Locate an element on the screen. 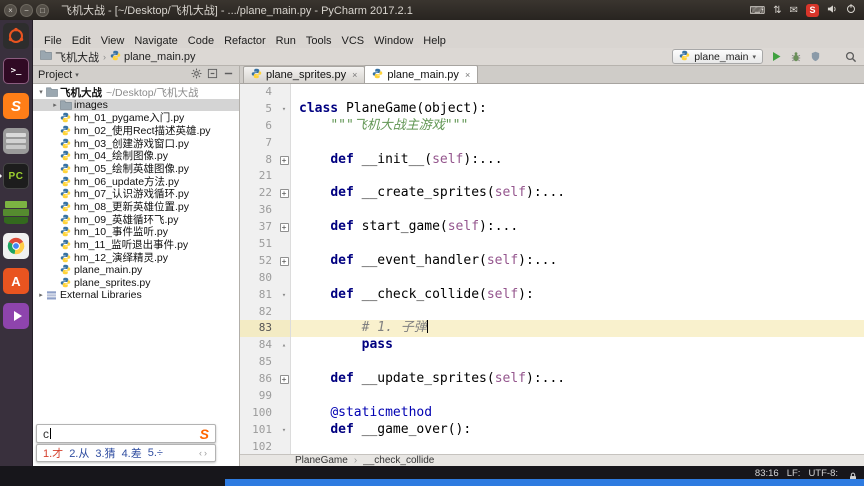  minimize-button: − is located at coordinates (26, 10).